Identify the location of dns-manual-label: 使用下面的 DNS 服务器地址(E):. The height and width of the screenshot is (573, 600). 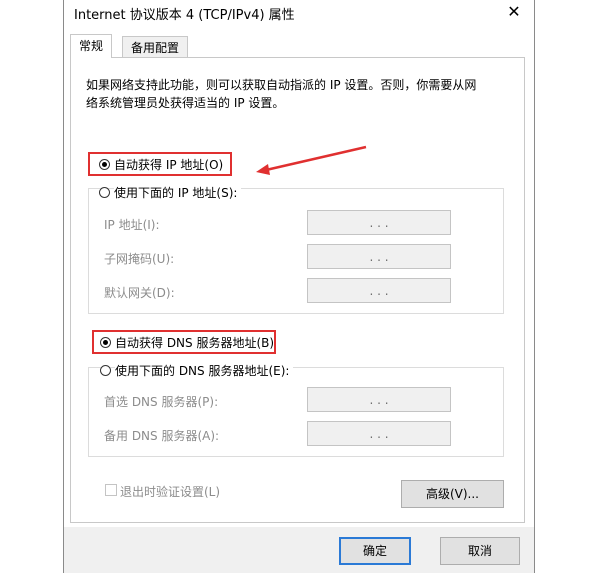
(204, 370).